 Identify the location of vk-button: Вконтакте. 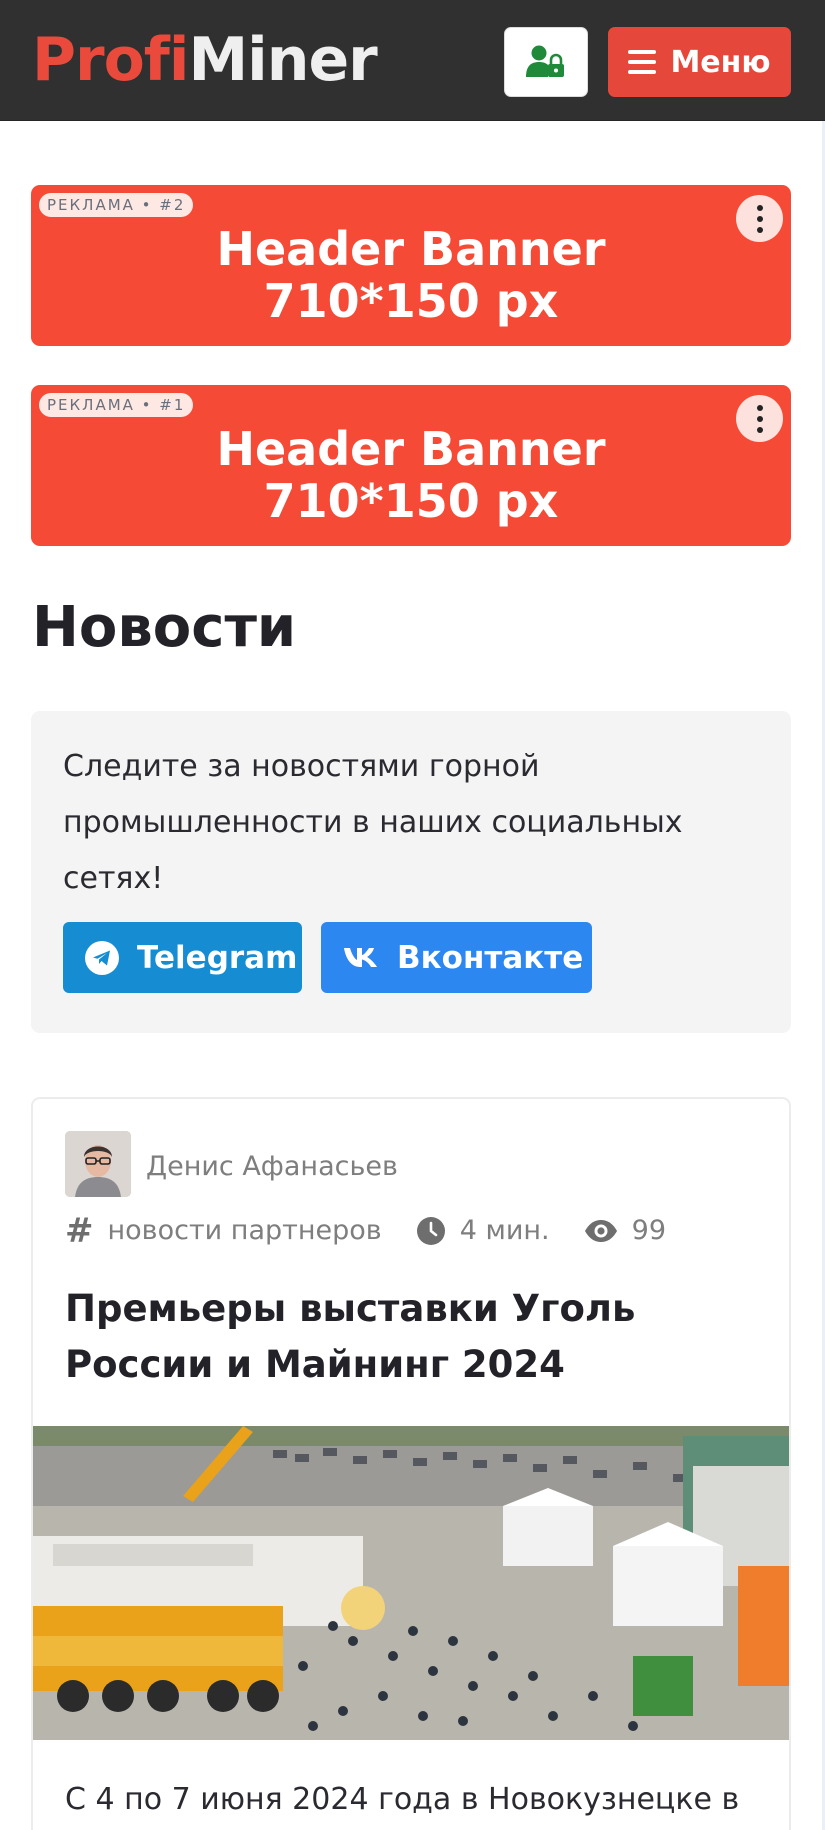
(456, 957).